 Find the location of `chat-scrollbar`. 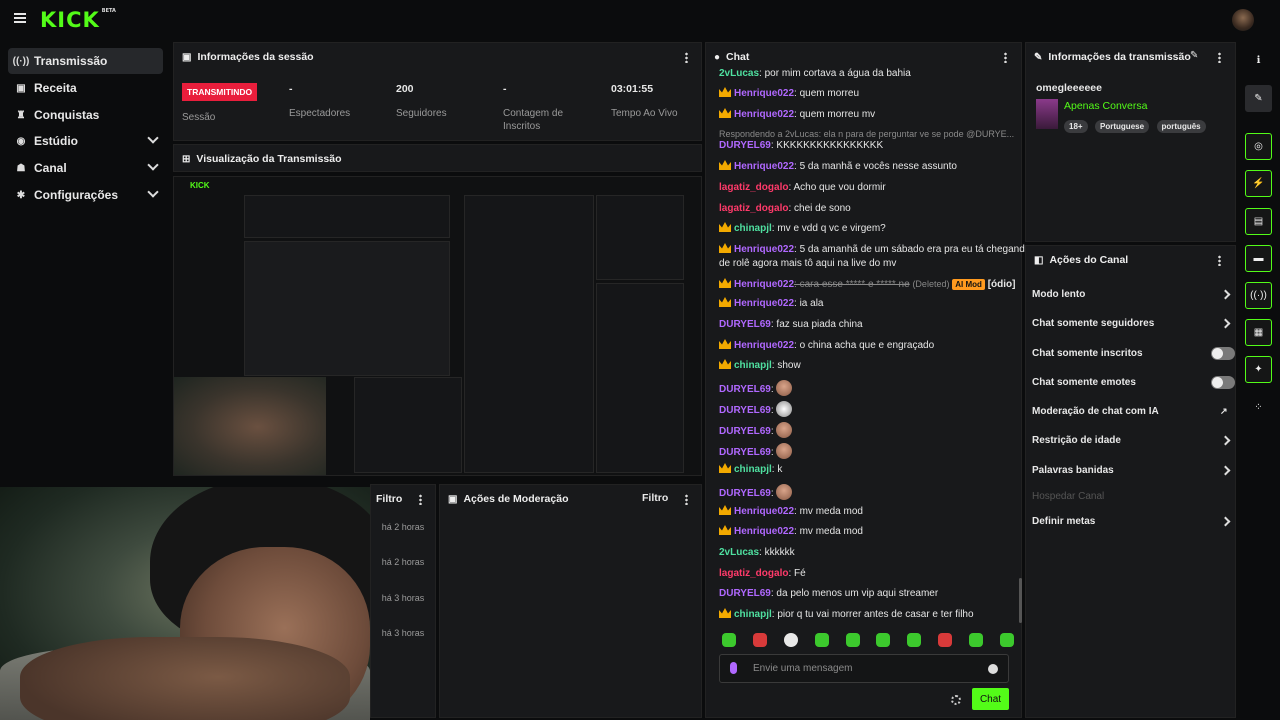

chat-scrollbar is located at coordinates (1020, 600).